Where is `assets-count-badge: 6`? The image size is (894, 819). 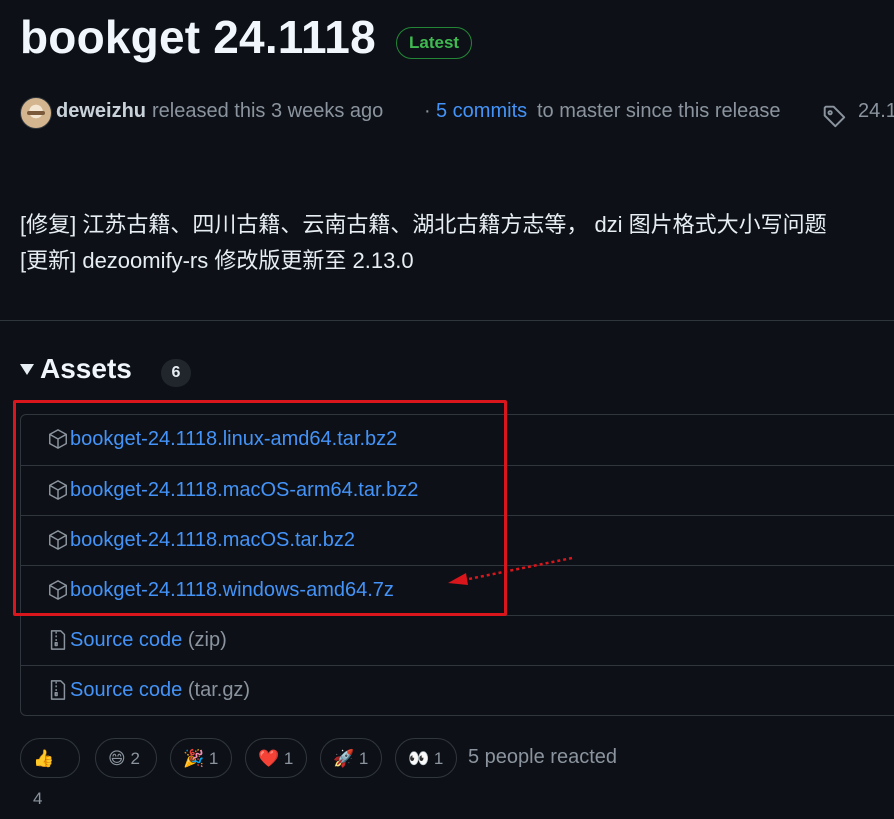
assets-count-badge: 6 is located at coordinates (176, 373).